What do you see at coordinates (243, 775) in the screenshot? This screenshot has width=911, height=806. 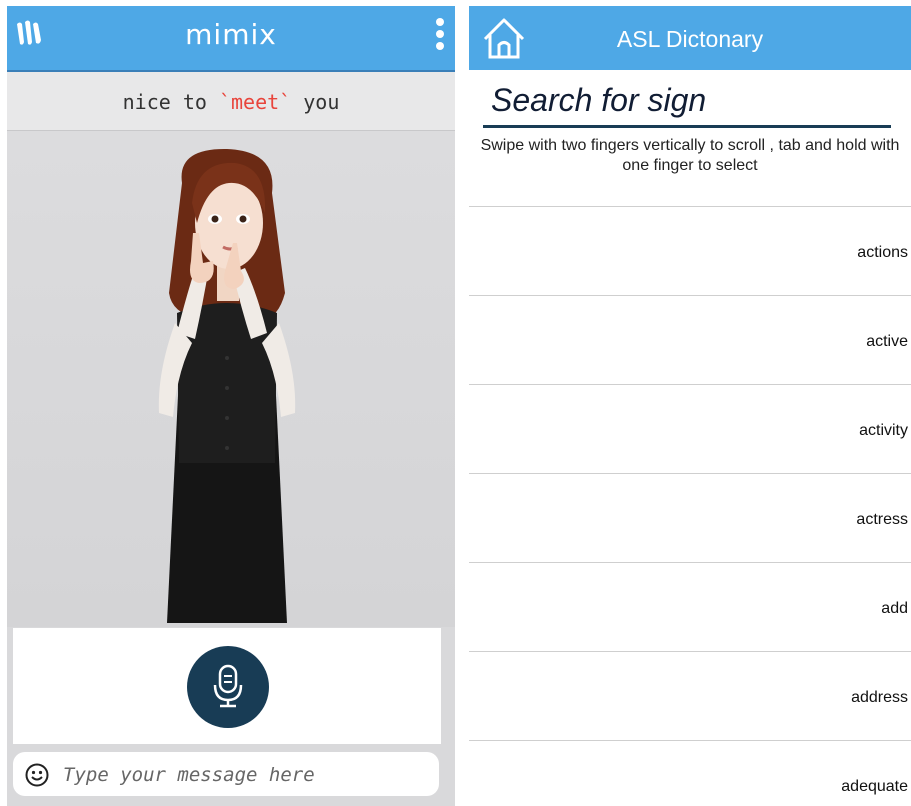 I see `message-input` at bounding box center [243, 775].